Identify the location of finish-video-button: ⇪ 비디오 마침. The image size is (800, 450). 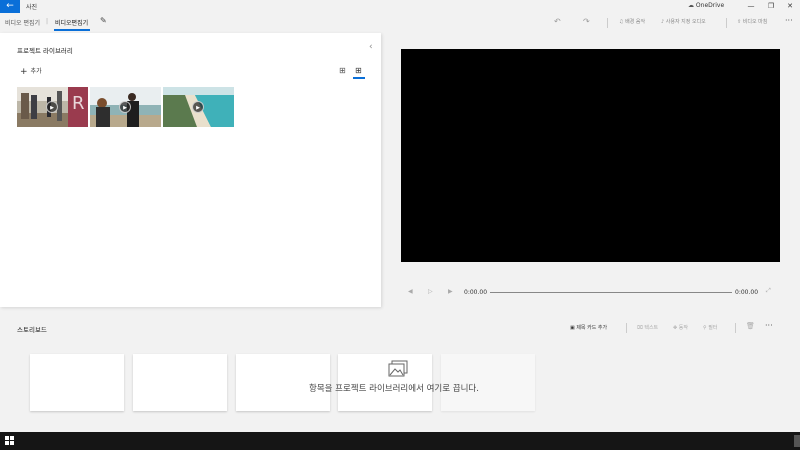
(752, 21).